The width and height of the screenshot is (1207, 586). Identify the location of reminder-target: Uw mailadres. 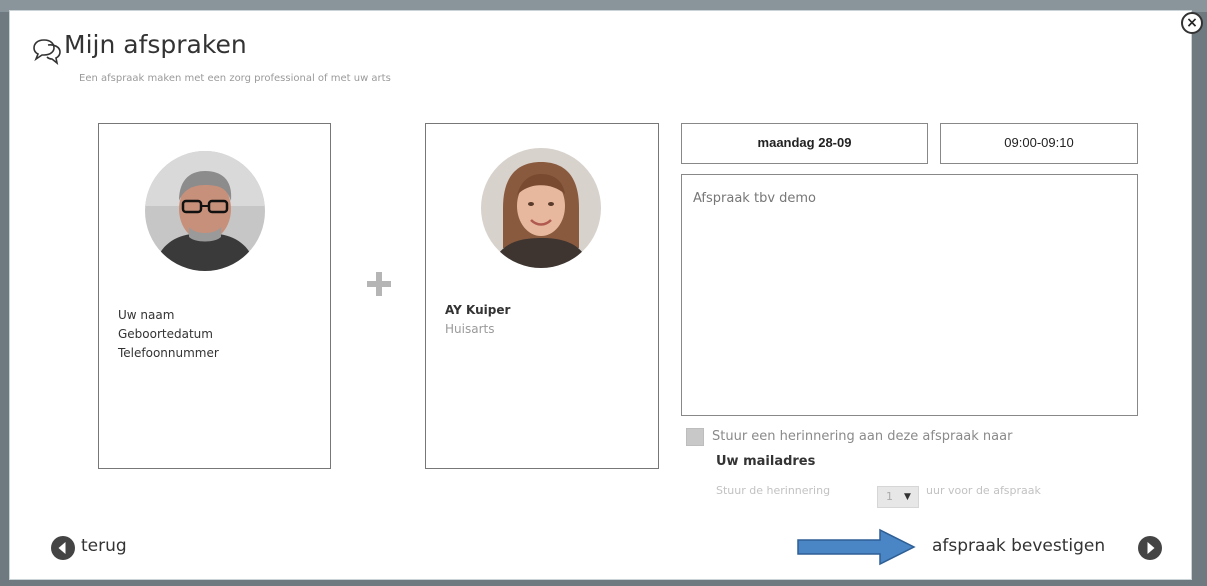
(766, 461).